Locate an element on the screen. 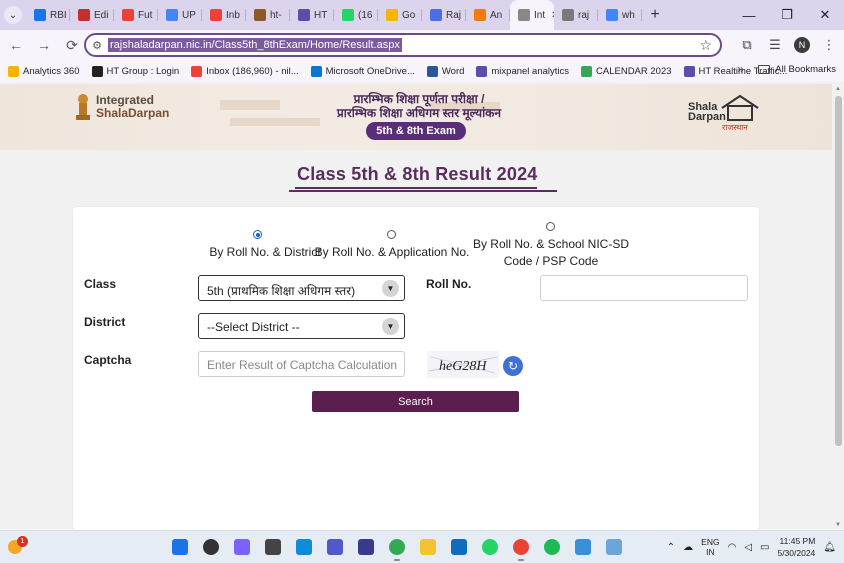 The image size is (844, 563). bookmark-item: HT Group : Login is located at coordinates (135, 71).